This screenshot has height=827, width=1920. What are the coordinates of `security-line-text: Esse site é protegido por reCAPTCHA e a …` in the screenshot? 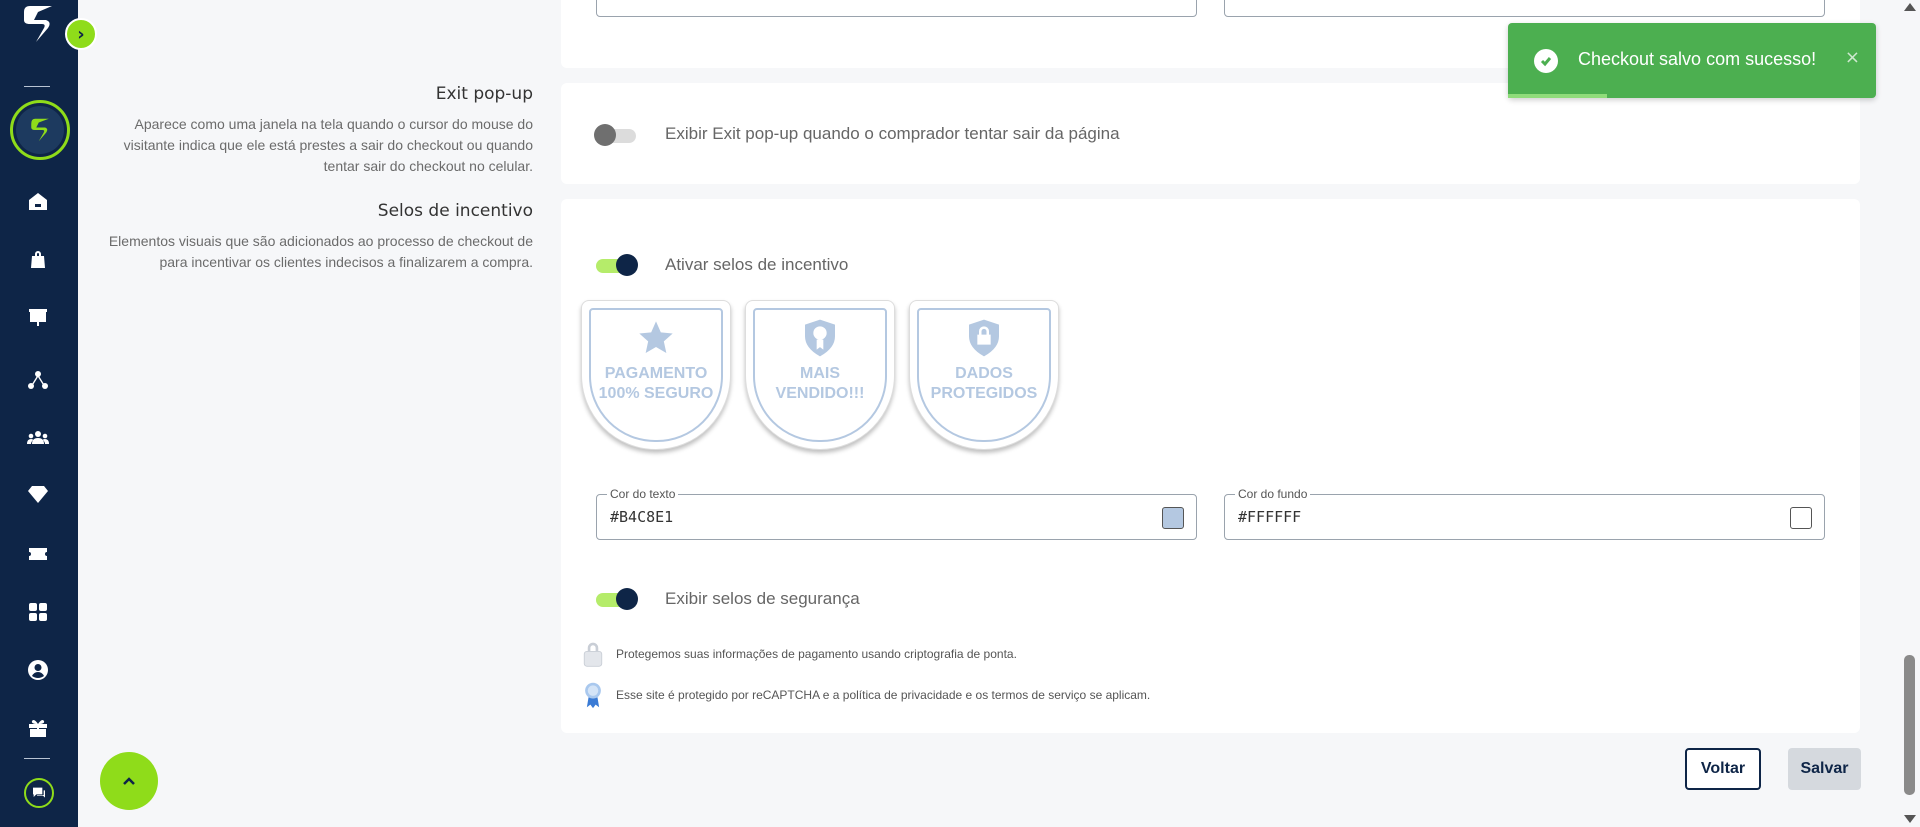 It's located at (883, 695).